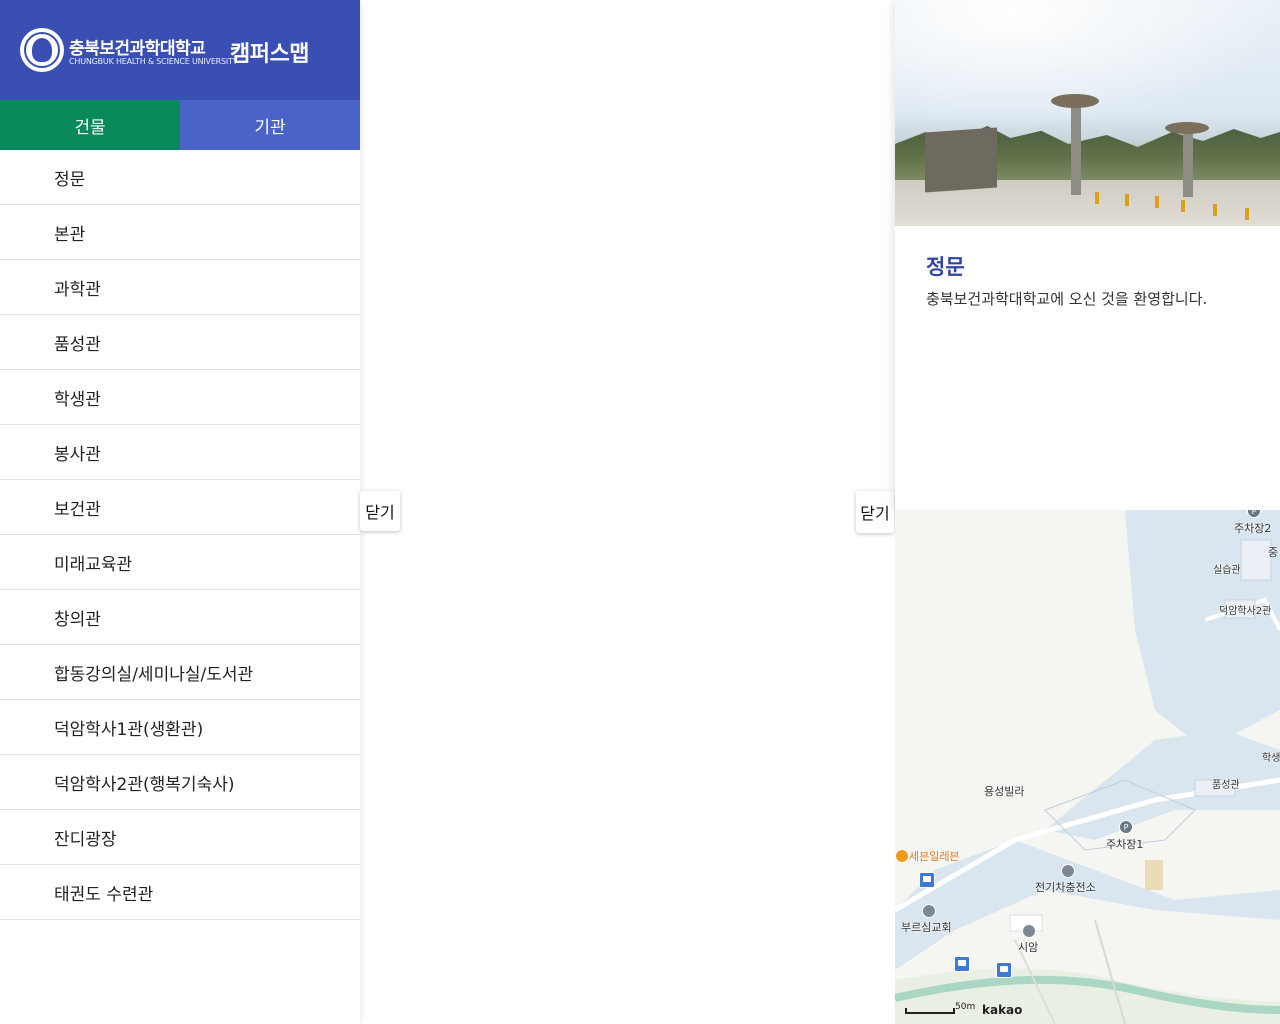 This screenshot has width=1280, height=1024. I want to click on map-label-parking2: 주차장2, so click(1253, 528).